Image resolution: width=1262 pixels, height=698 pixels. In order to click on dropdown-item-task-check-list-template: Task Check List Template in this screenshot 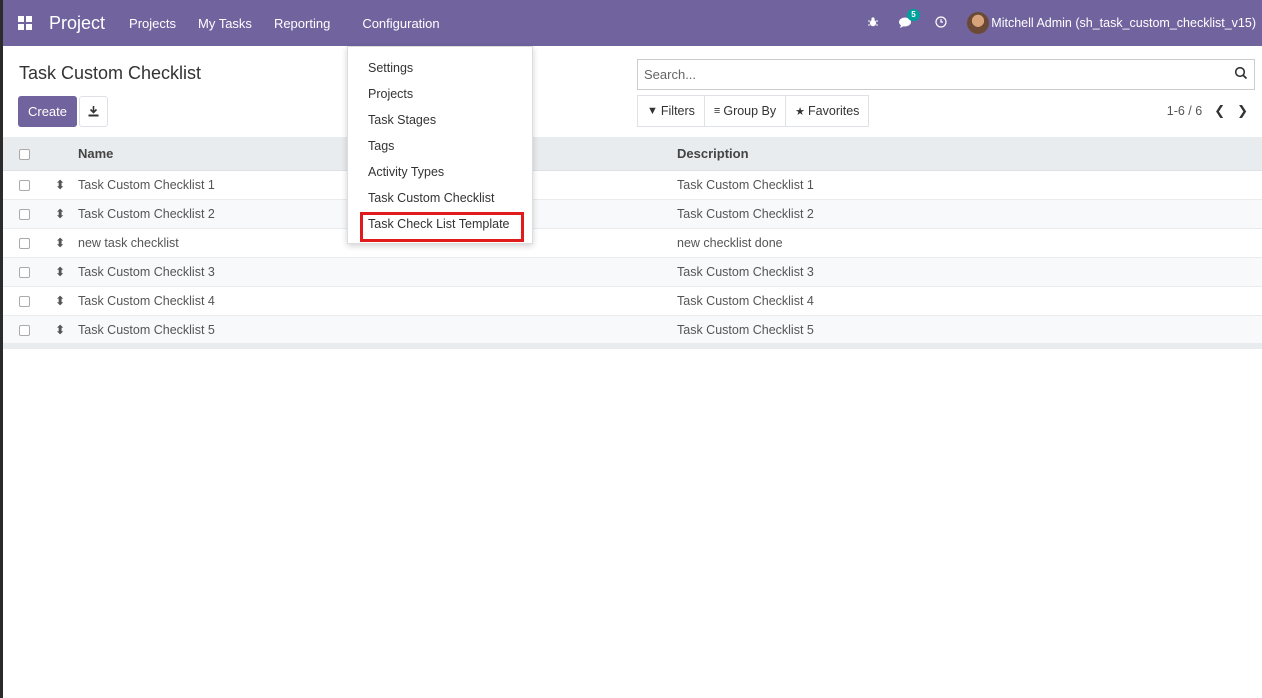, I will do `click(439, 224)`.